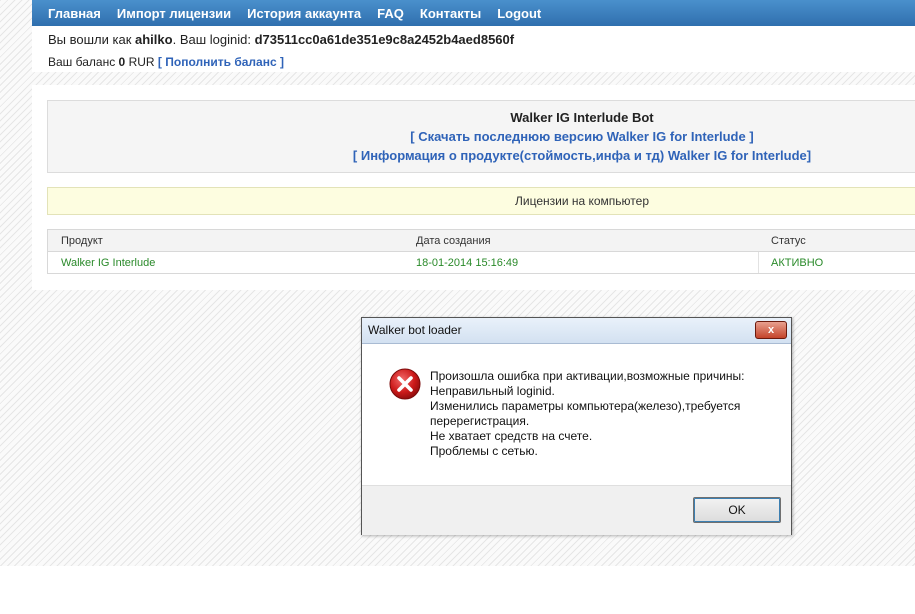 The height and width of the screenshot is (614, 915). I want to click on loginid: d73511cc0a61de351e9c8a2452b4aed8560f, so click(384, 39).